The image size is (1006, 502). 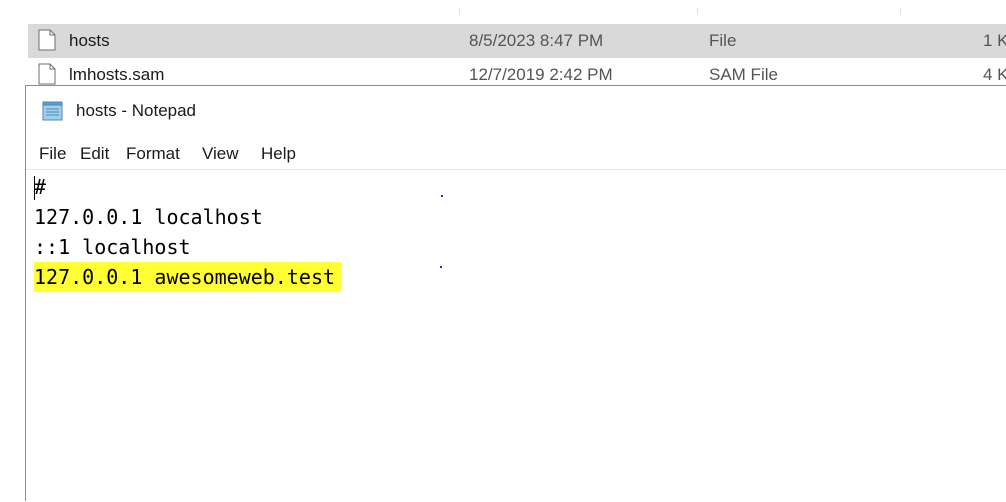 What do you see at coordinates (516, 111) in the screenshot?
I see `title-bar: hosts - Notepad` at bounding box center [516, 111].